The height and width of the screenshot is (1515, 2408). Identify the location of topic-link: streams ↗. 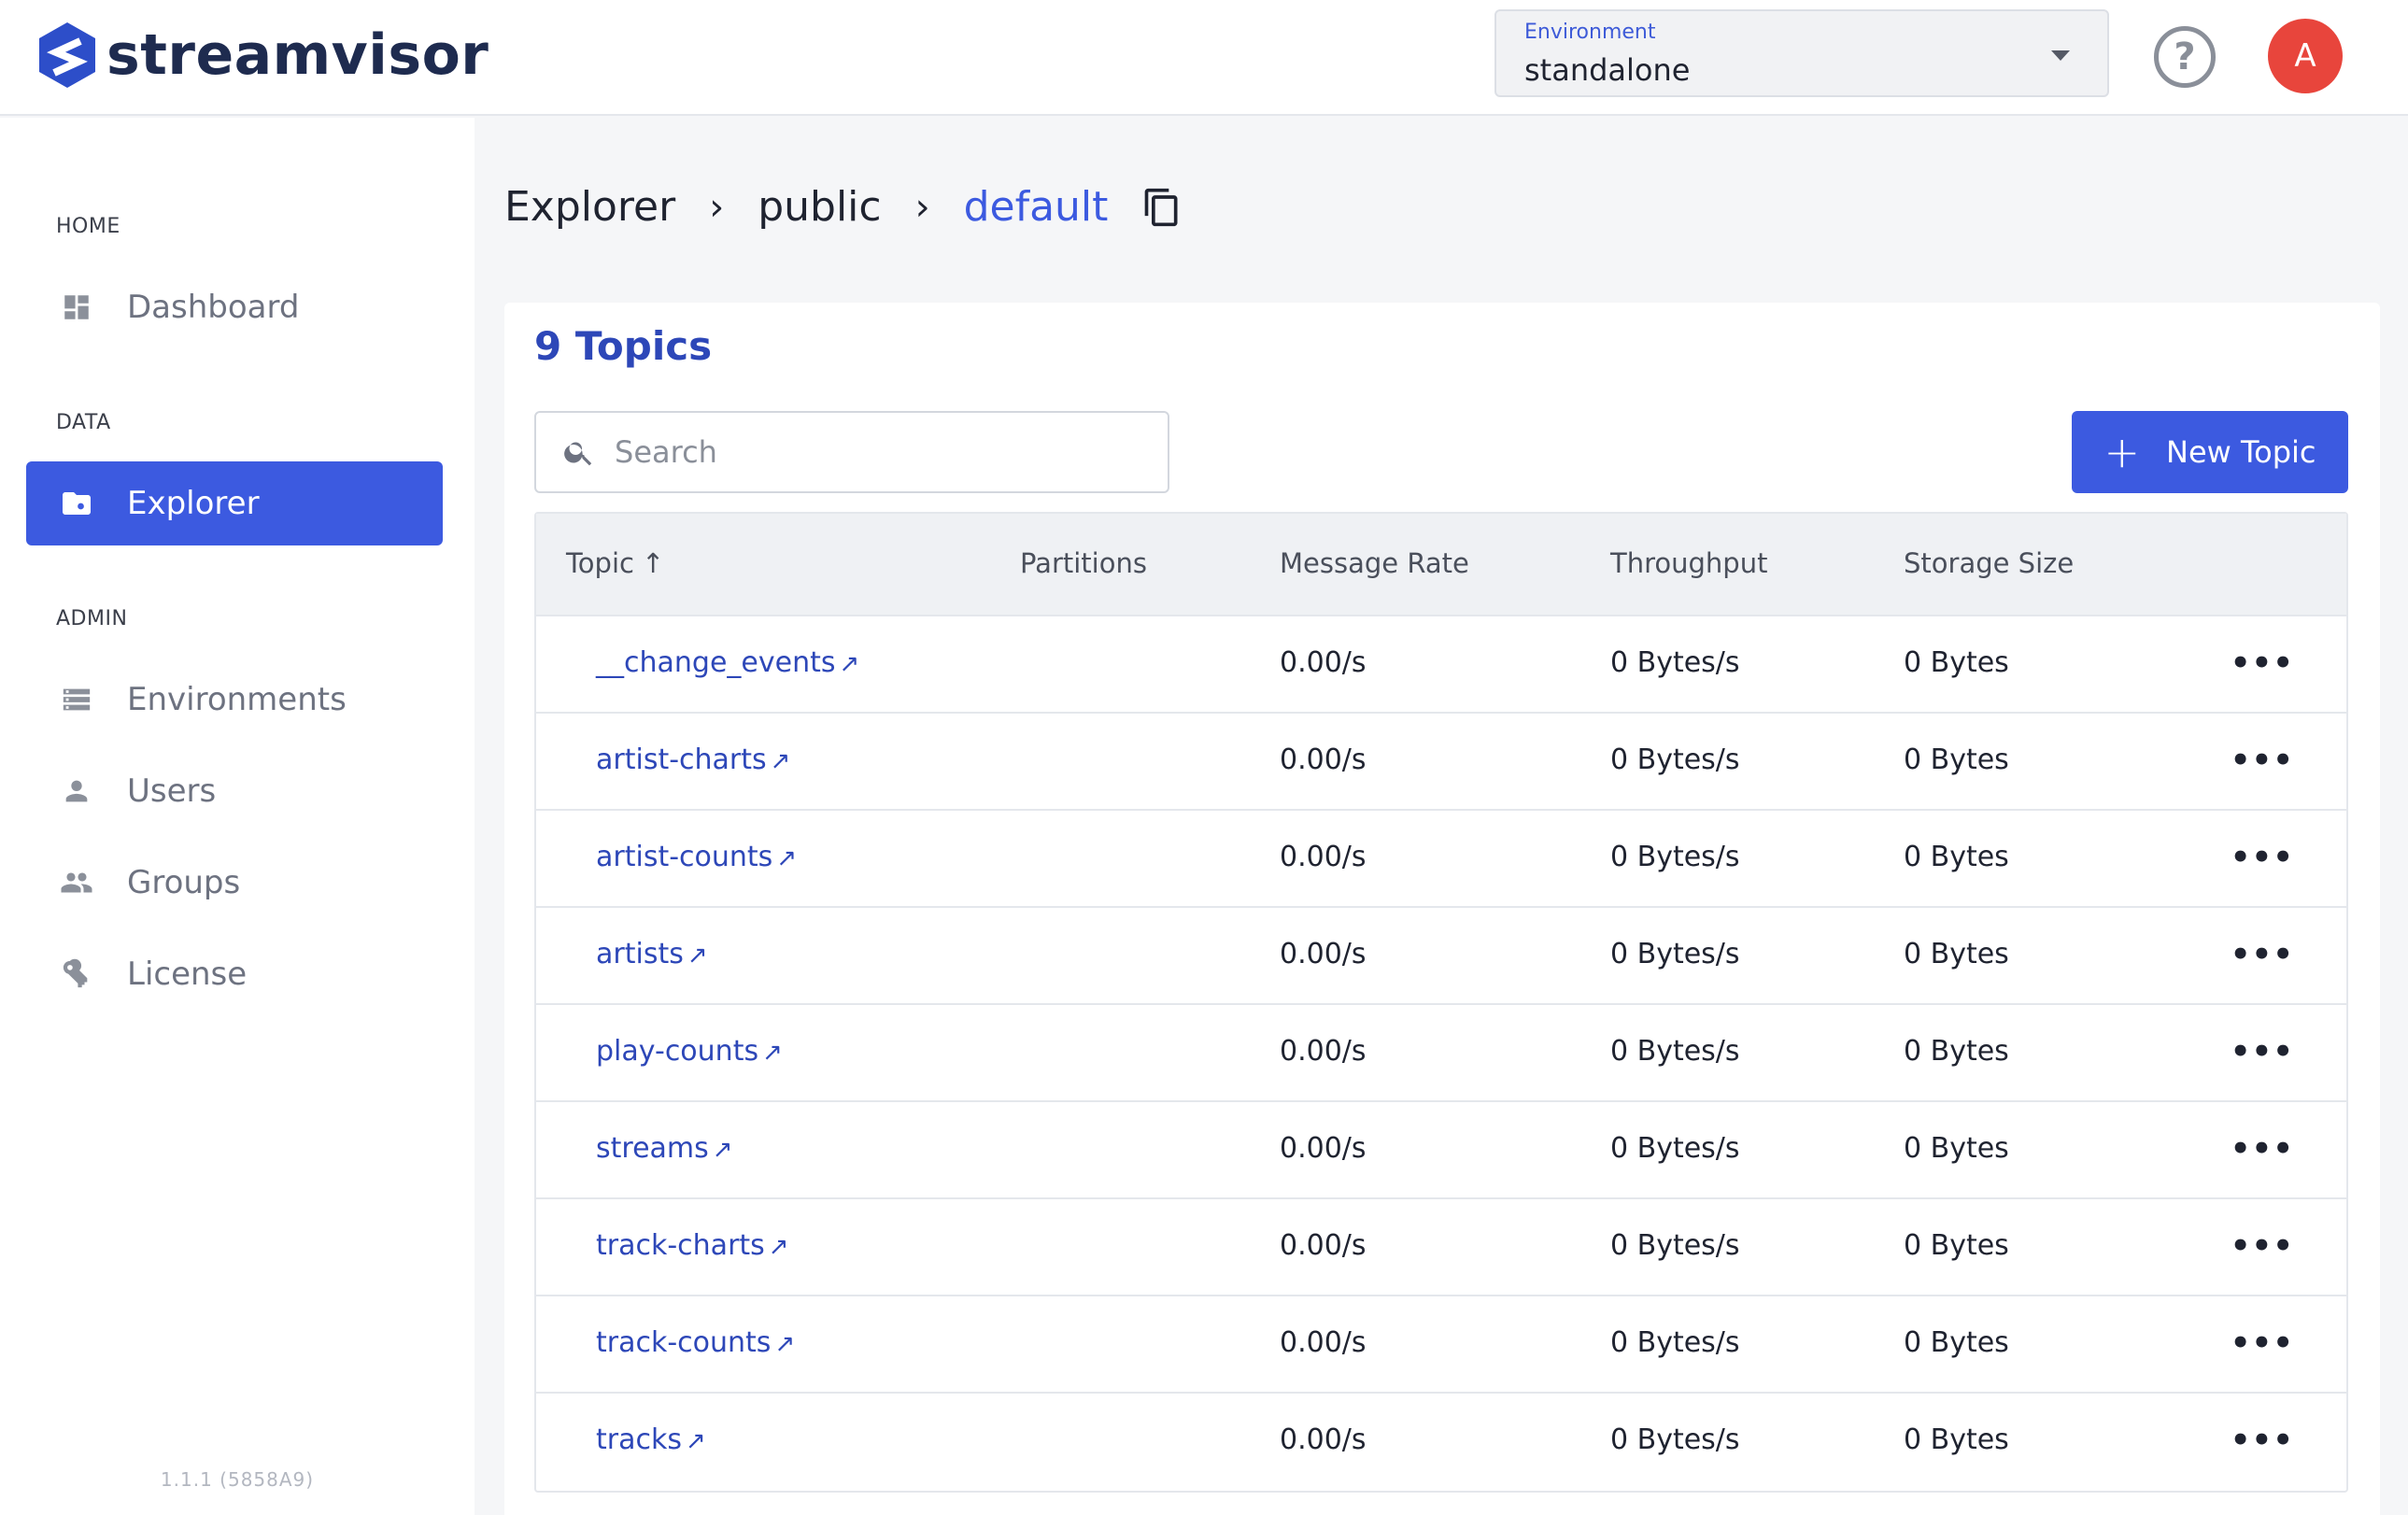
(664, 1148).